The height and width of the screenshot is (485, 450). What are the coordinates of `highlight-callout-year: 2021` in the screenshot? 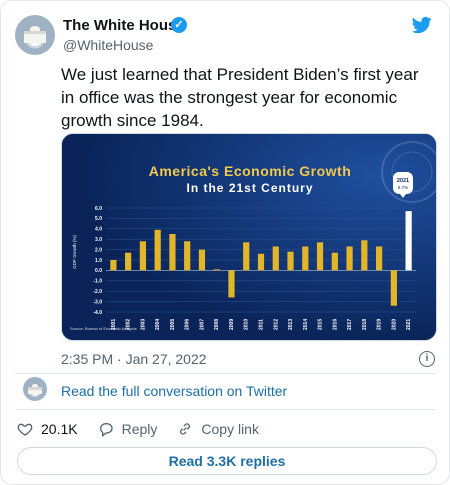 It's located at (403, 181).